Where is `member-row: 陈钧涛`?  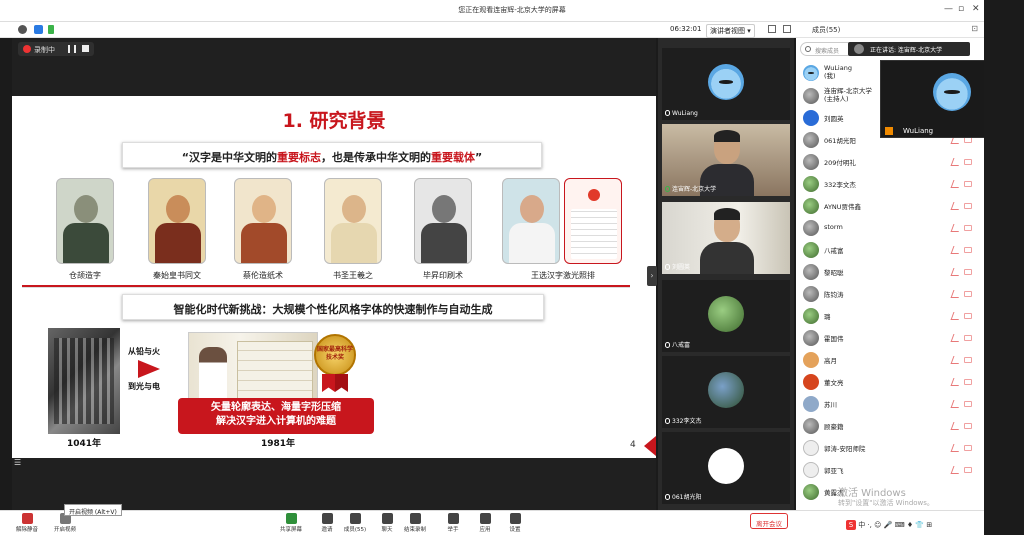 member-row: 陈钧涛 is located at coordinates (887, 294).